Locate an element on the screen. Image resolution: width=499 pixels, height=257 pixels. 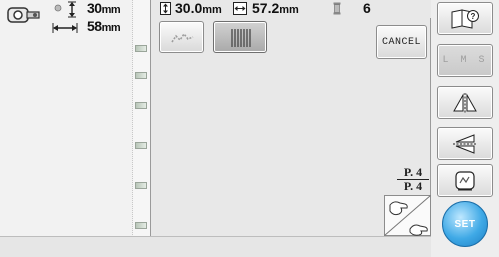
bottom-bar is located at coordinates (249, 246).